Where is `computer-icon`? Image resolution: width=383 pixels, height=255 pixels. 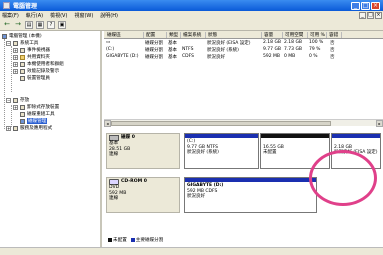
computer-icon is located at coordinates (4, 36).